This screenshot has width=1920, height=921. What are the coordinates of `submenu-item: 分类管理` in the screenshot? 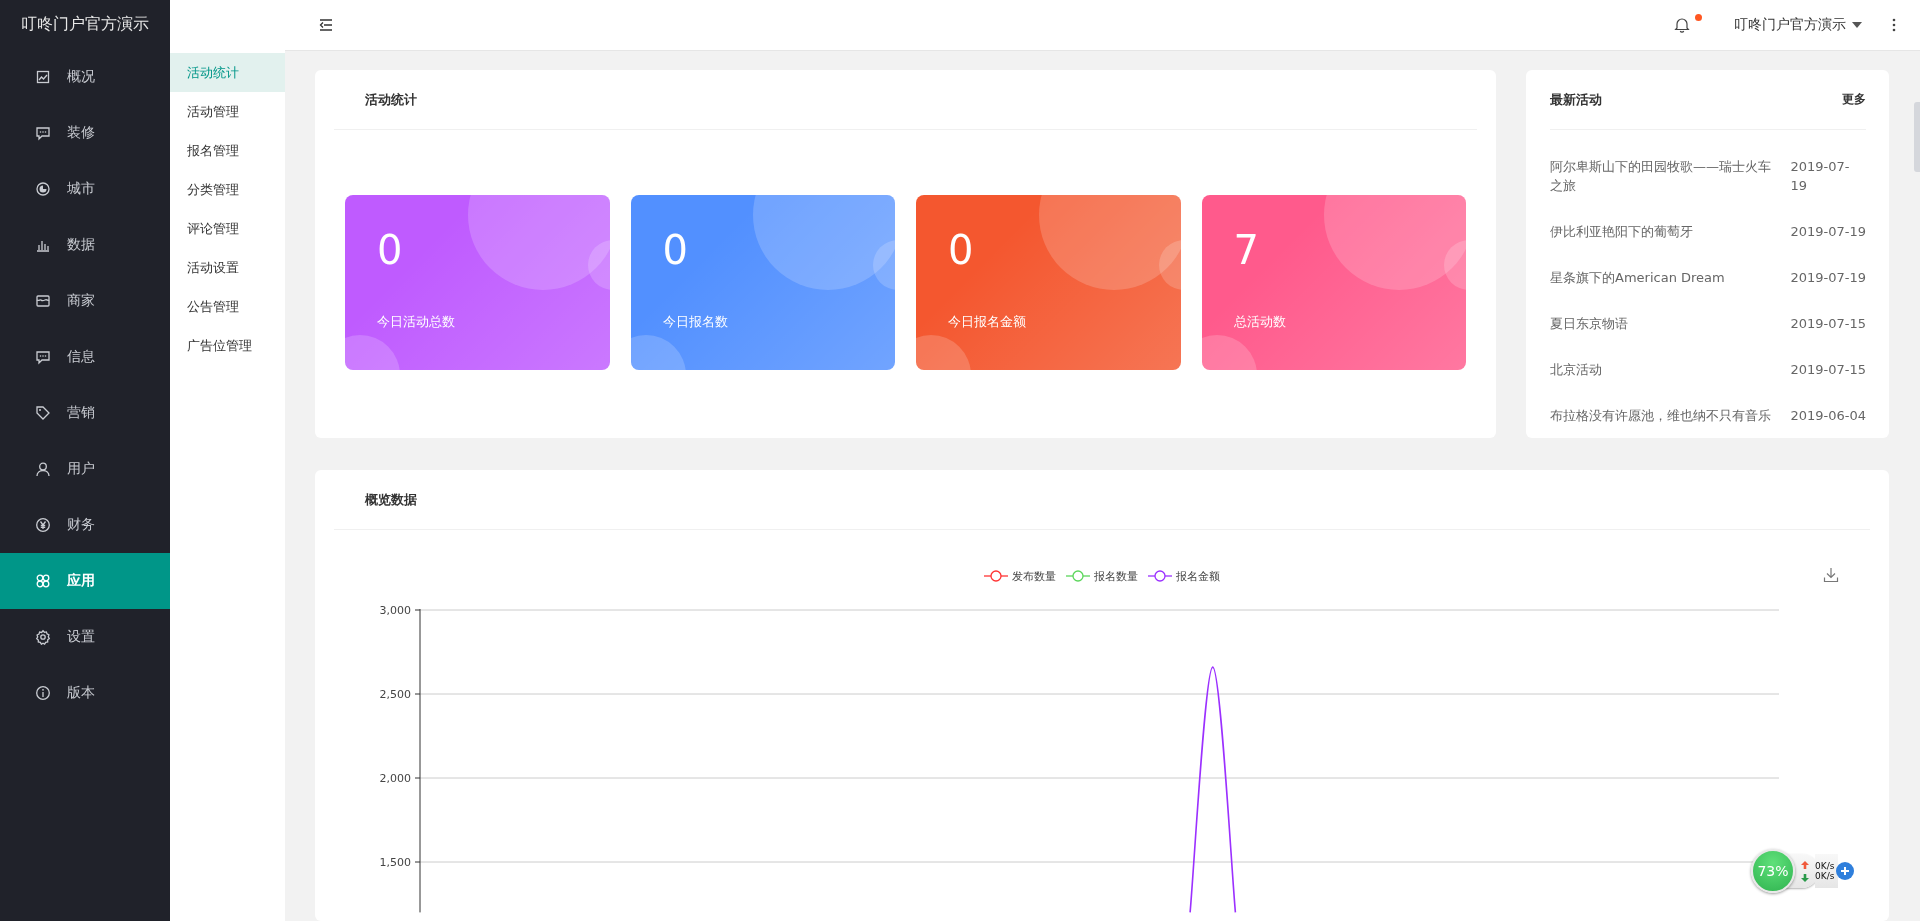 It's located at (227, 189).